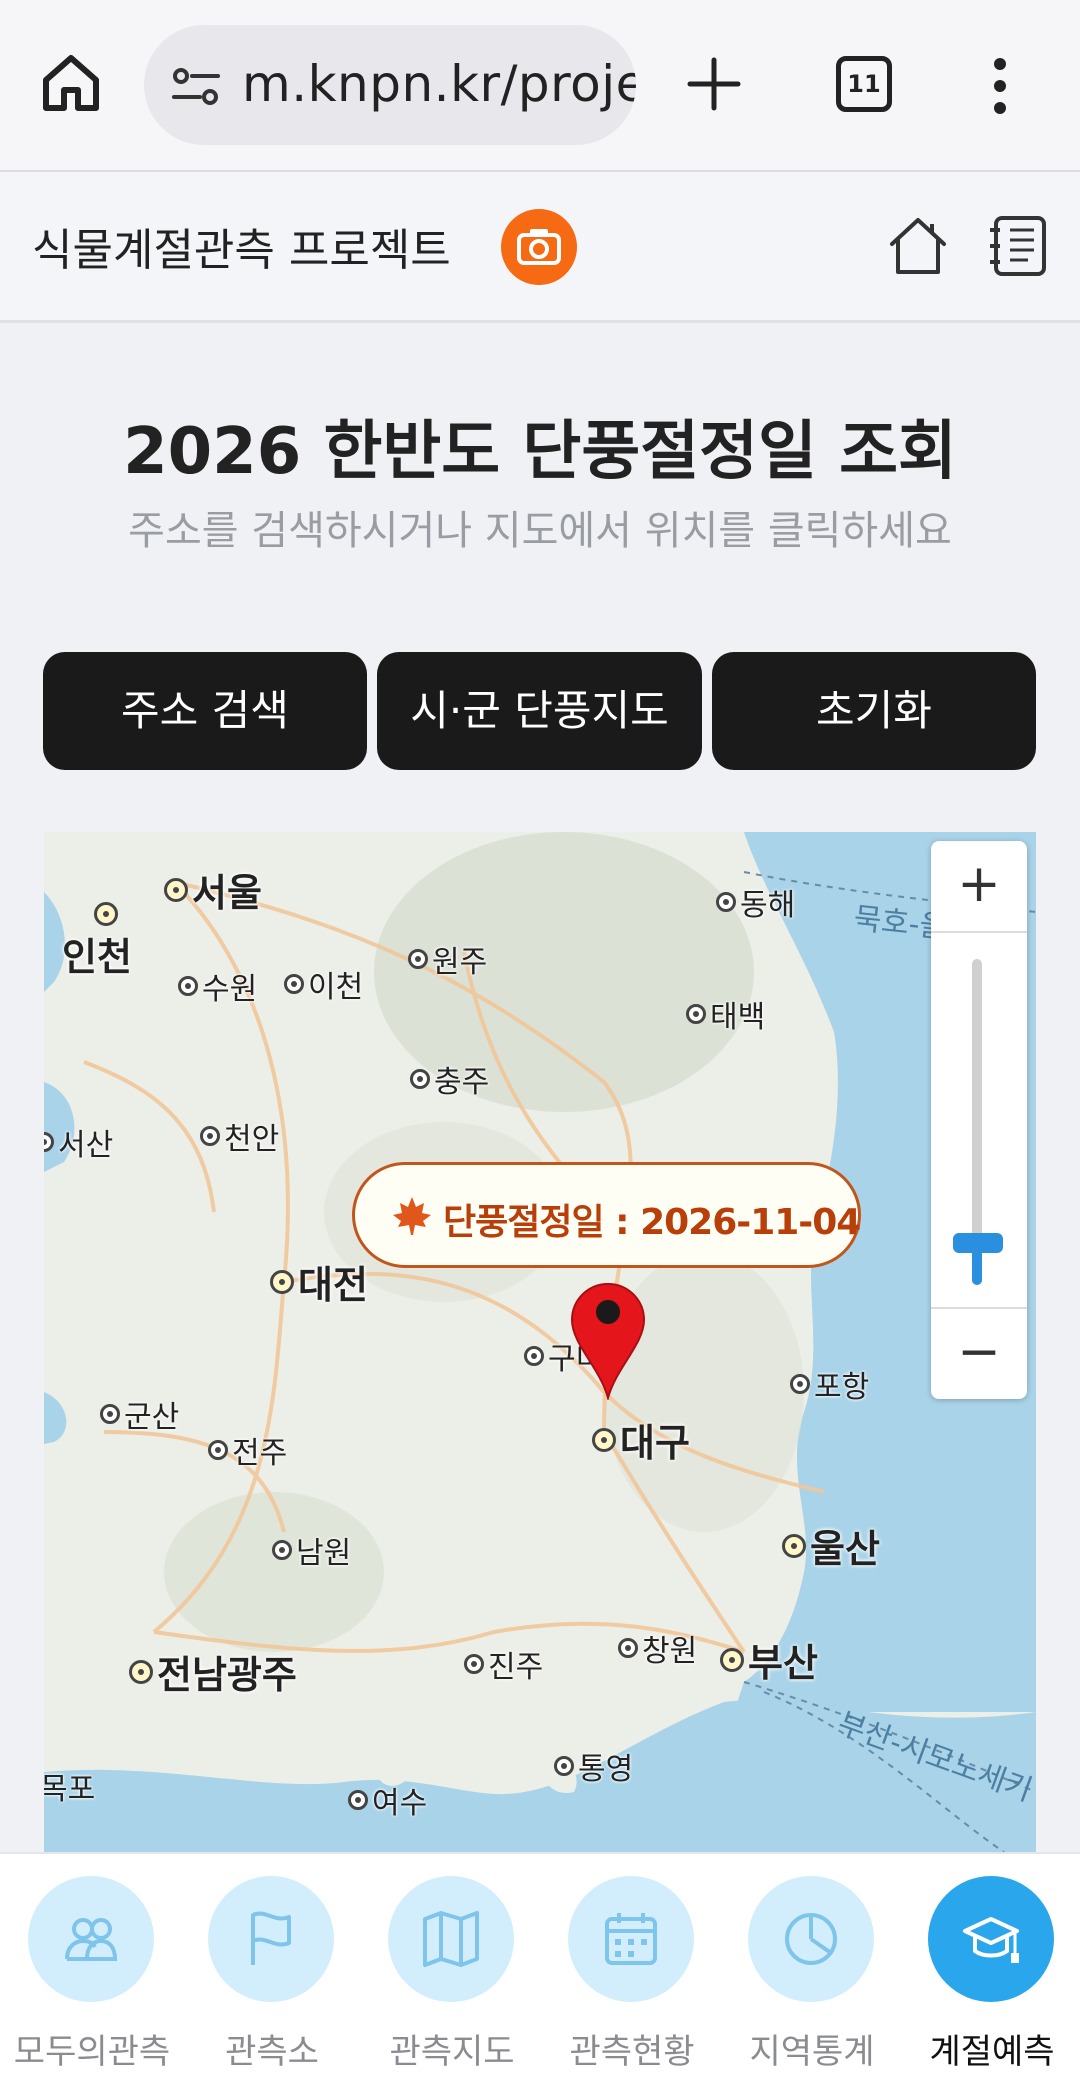  Describe the element at coordinates (657, 1648) in the screenshot. I see `city-label: 창원` at that location.